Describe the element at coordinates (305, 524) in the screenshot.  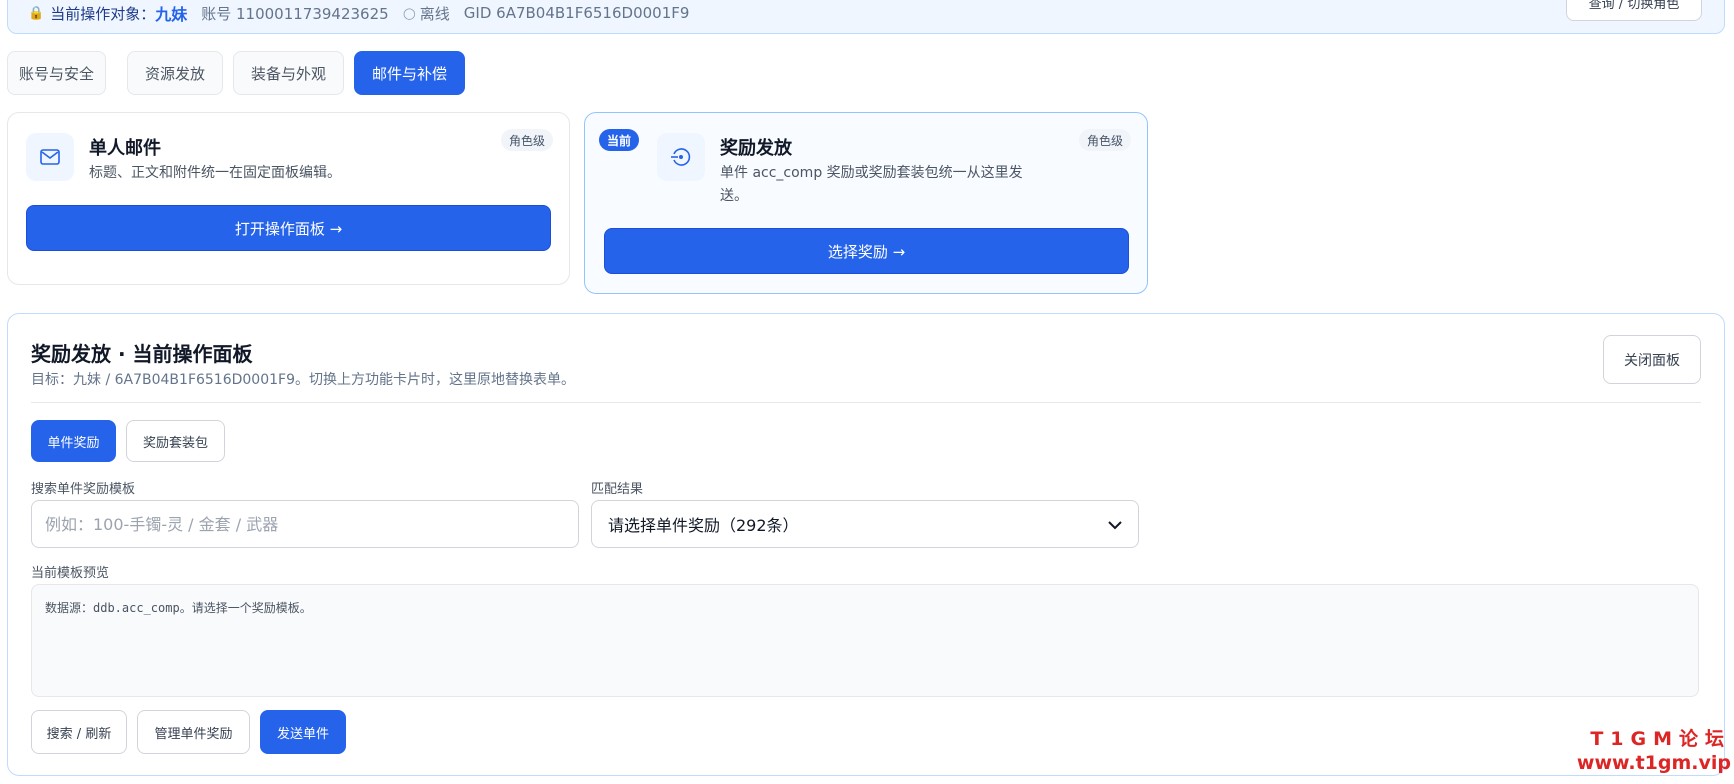
I see `search-template-input` at that location.